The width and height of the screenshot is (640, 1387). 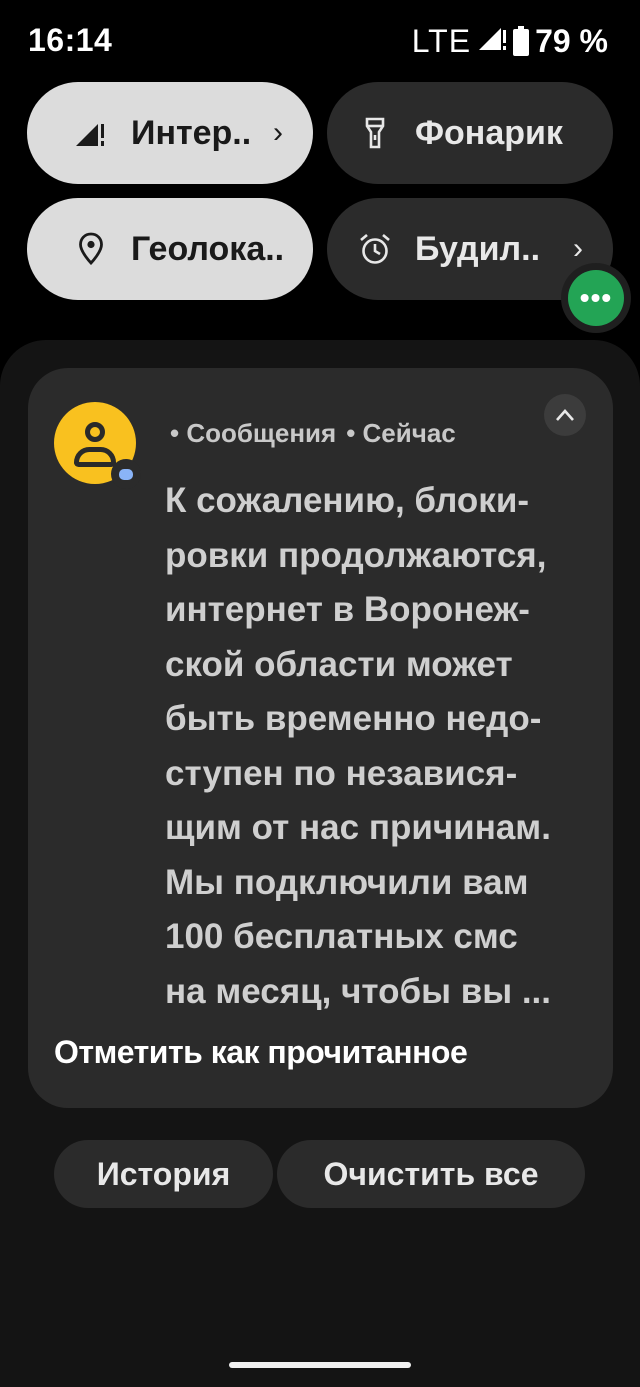 I want to click on collapse-button, so click(x=565, y=415).